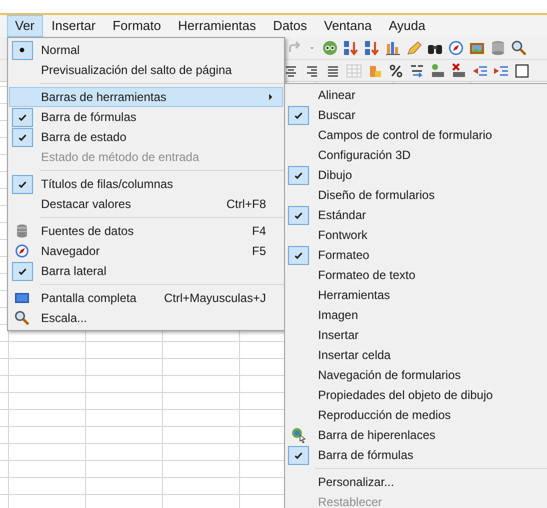 The height and width of the screenshot is (508, 547). I want to click on menu-label: Insertar, so click(339, 335).